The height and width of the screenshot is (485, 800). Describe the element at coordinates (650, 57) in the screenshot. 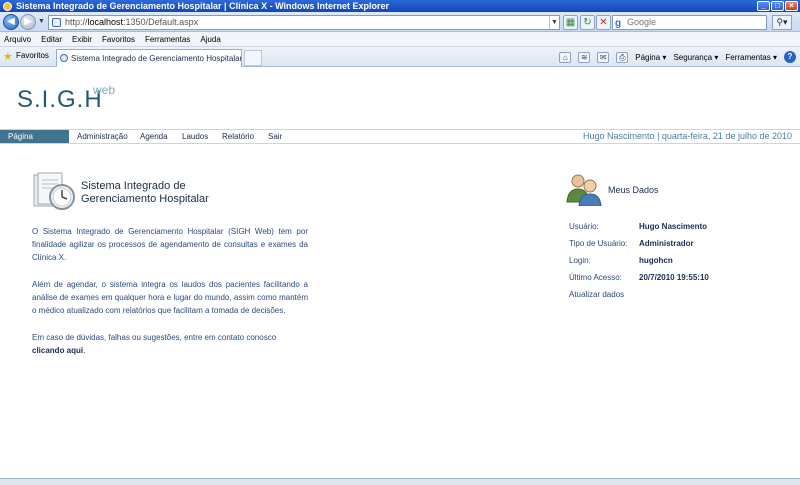

I see `page-menu: Página ▾` at that location.